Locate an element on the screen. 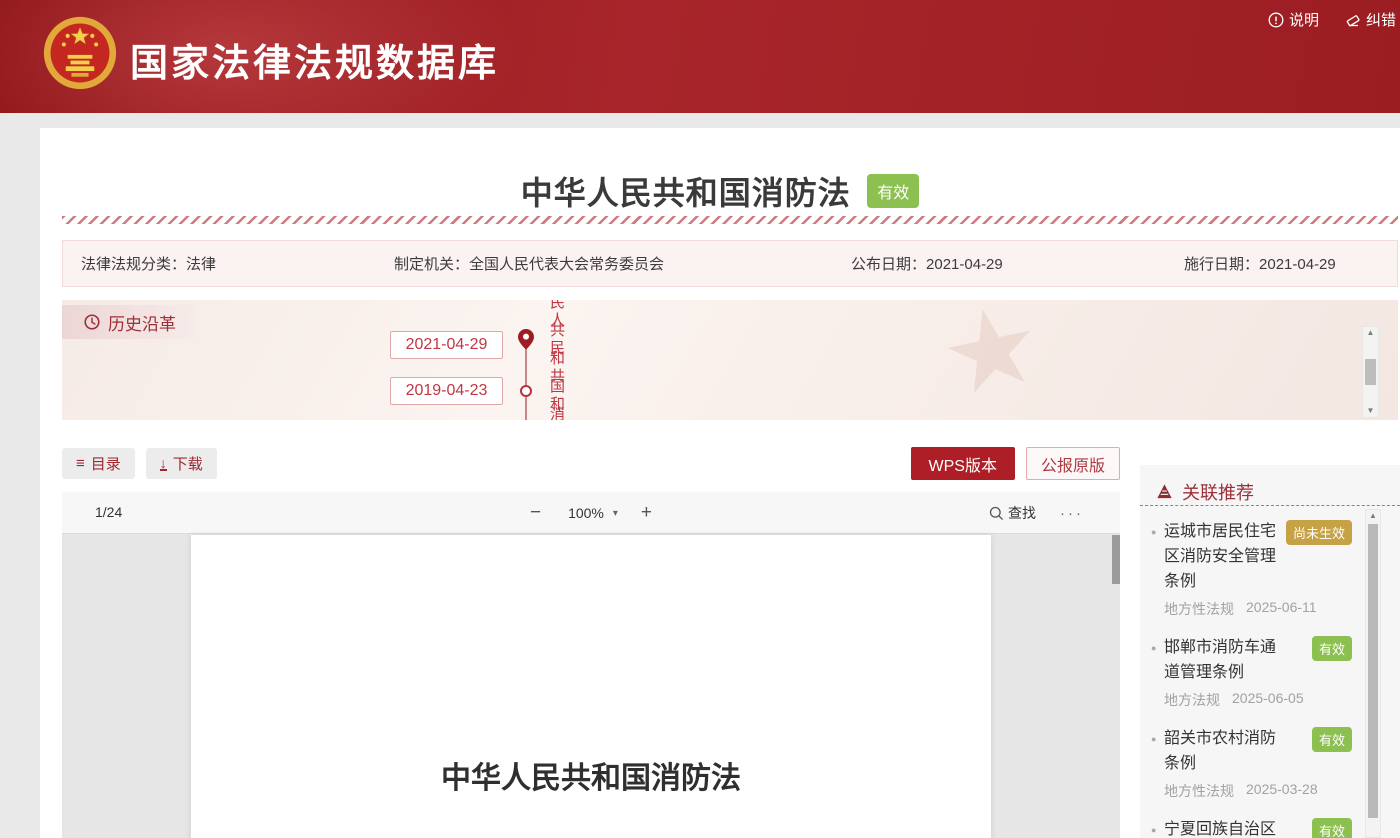 Image resolution: width=1400 pixels, height=838 pixels. meta-publish-date: 公布日期：2021-04-29 is located at coordinates (927, 264).